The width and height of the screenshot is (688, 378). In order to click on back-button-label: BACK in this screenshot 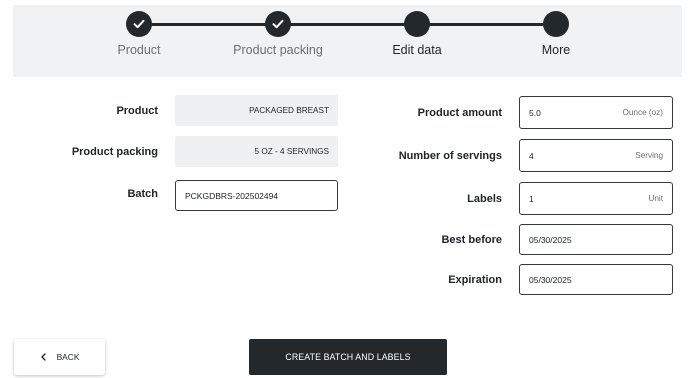, I will do `click(68, 357)`.